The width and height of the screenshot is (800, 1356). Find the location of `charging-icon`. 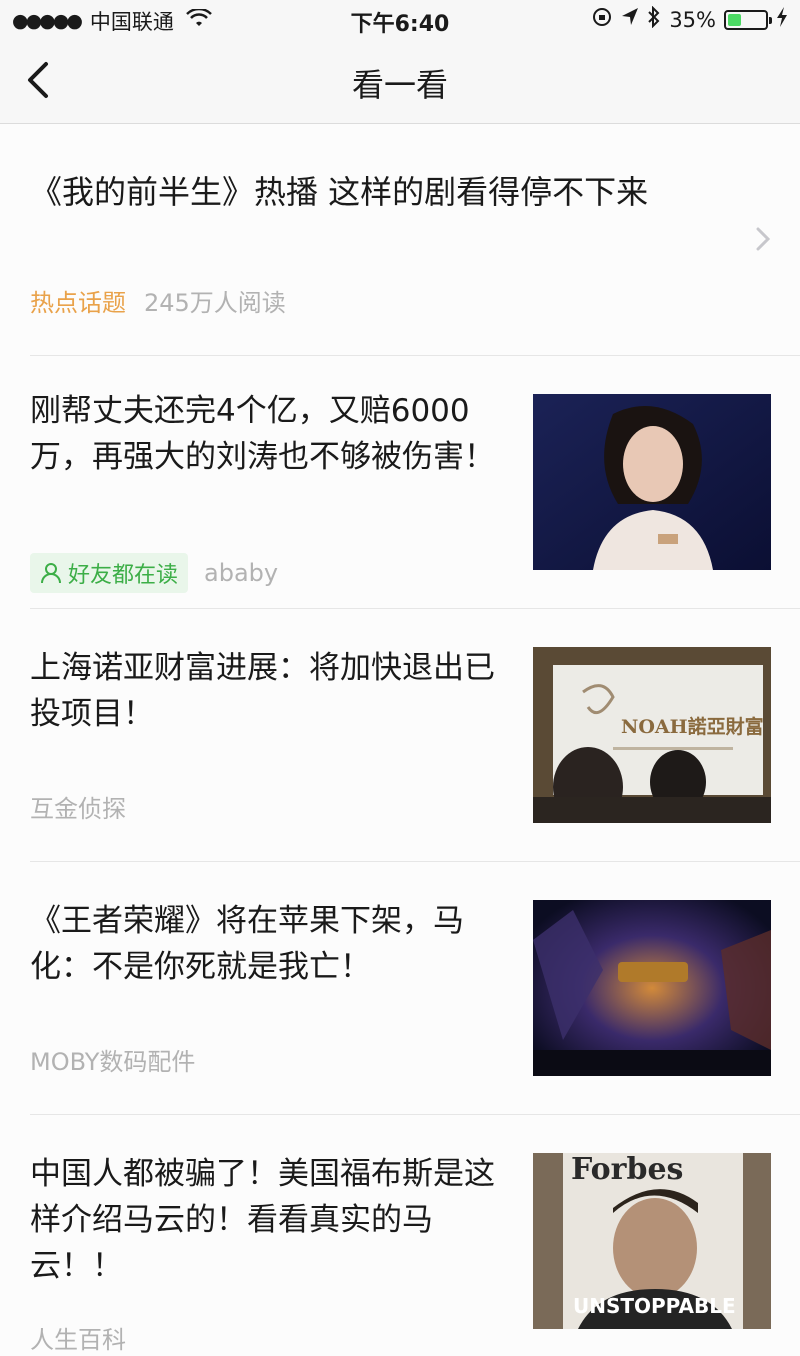

charging-icon is located at coordinates (782, 19).